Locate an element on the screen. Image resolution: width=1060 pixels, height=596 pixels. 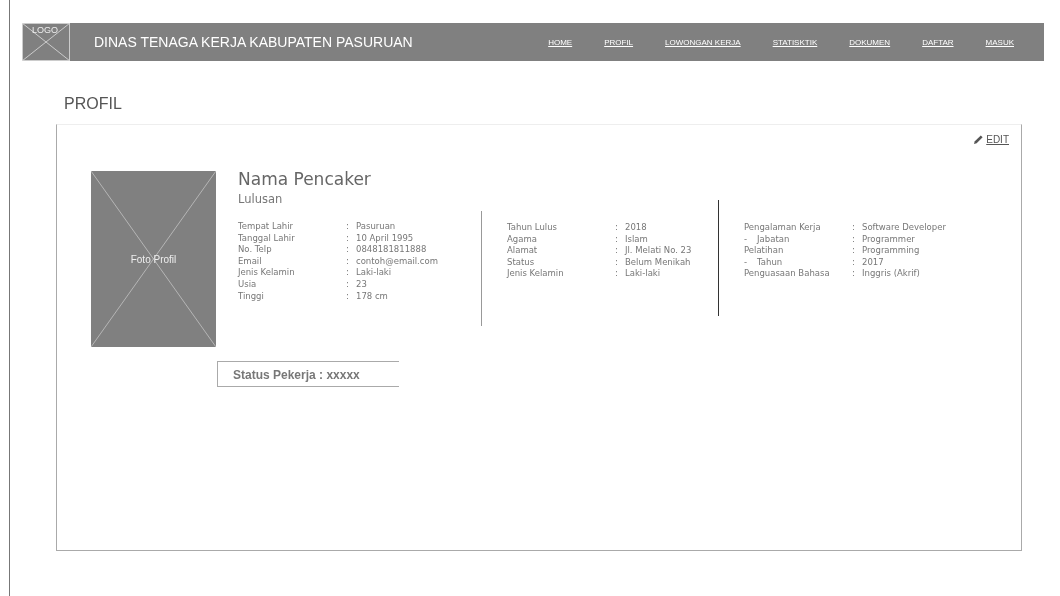
field-value: Programming is located at coordinates (891, 251).